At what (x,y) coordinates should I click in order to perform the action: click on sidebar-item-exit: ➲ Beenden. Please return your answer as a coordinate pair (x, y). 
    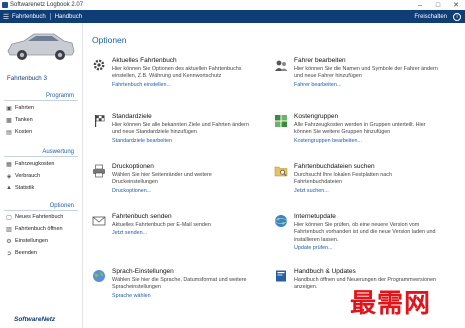
    Looking at the image, I should click on (21, 253).